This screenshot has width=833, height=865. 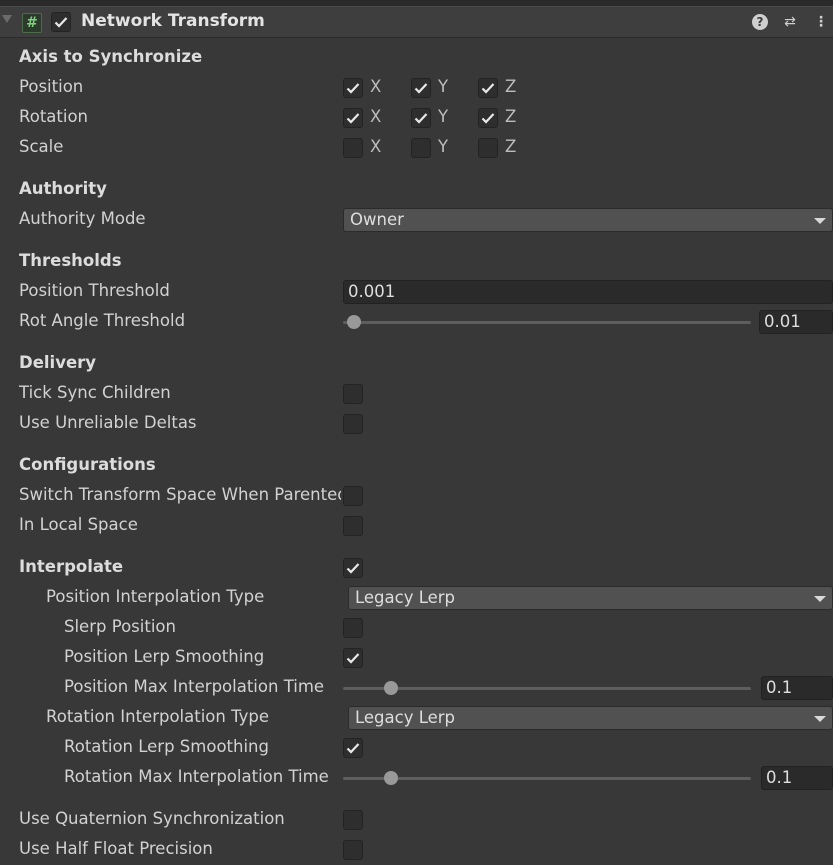 I want to click on section-delivery: Delivery, so click(x=416, y=364).